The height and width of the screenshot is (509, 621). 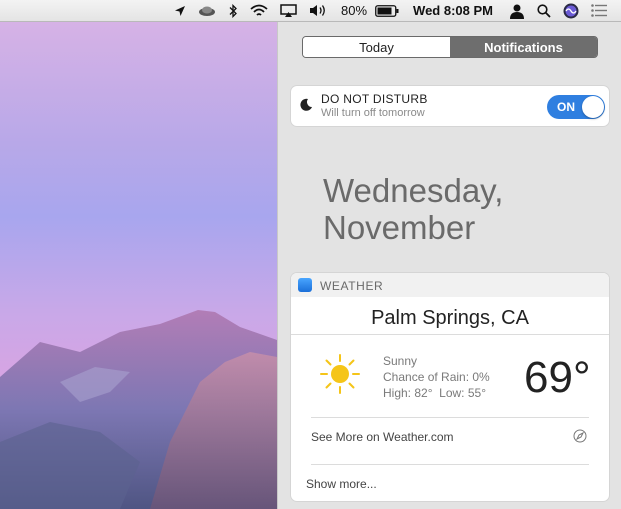 I want to click on volume-icon, so click(x=319, y=11).